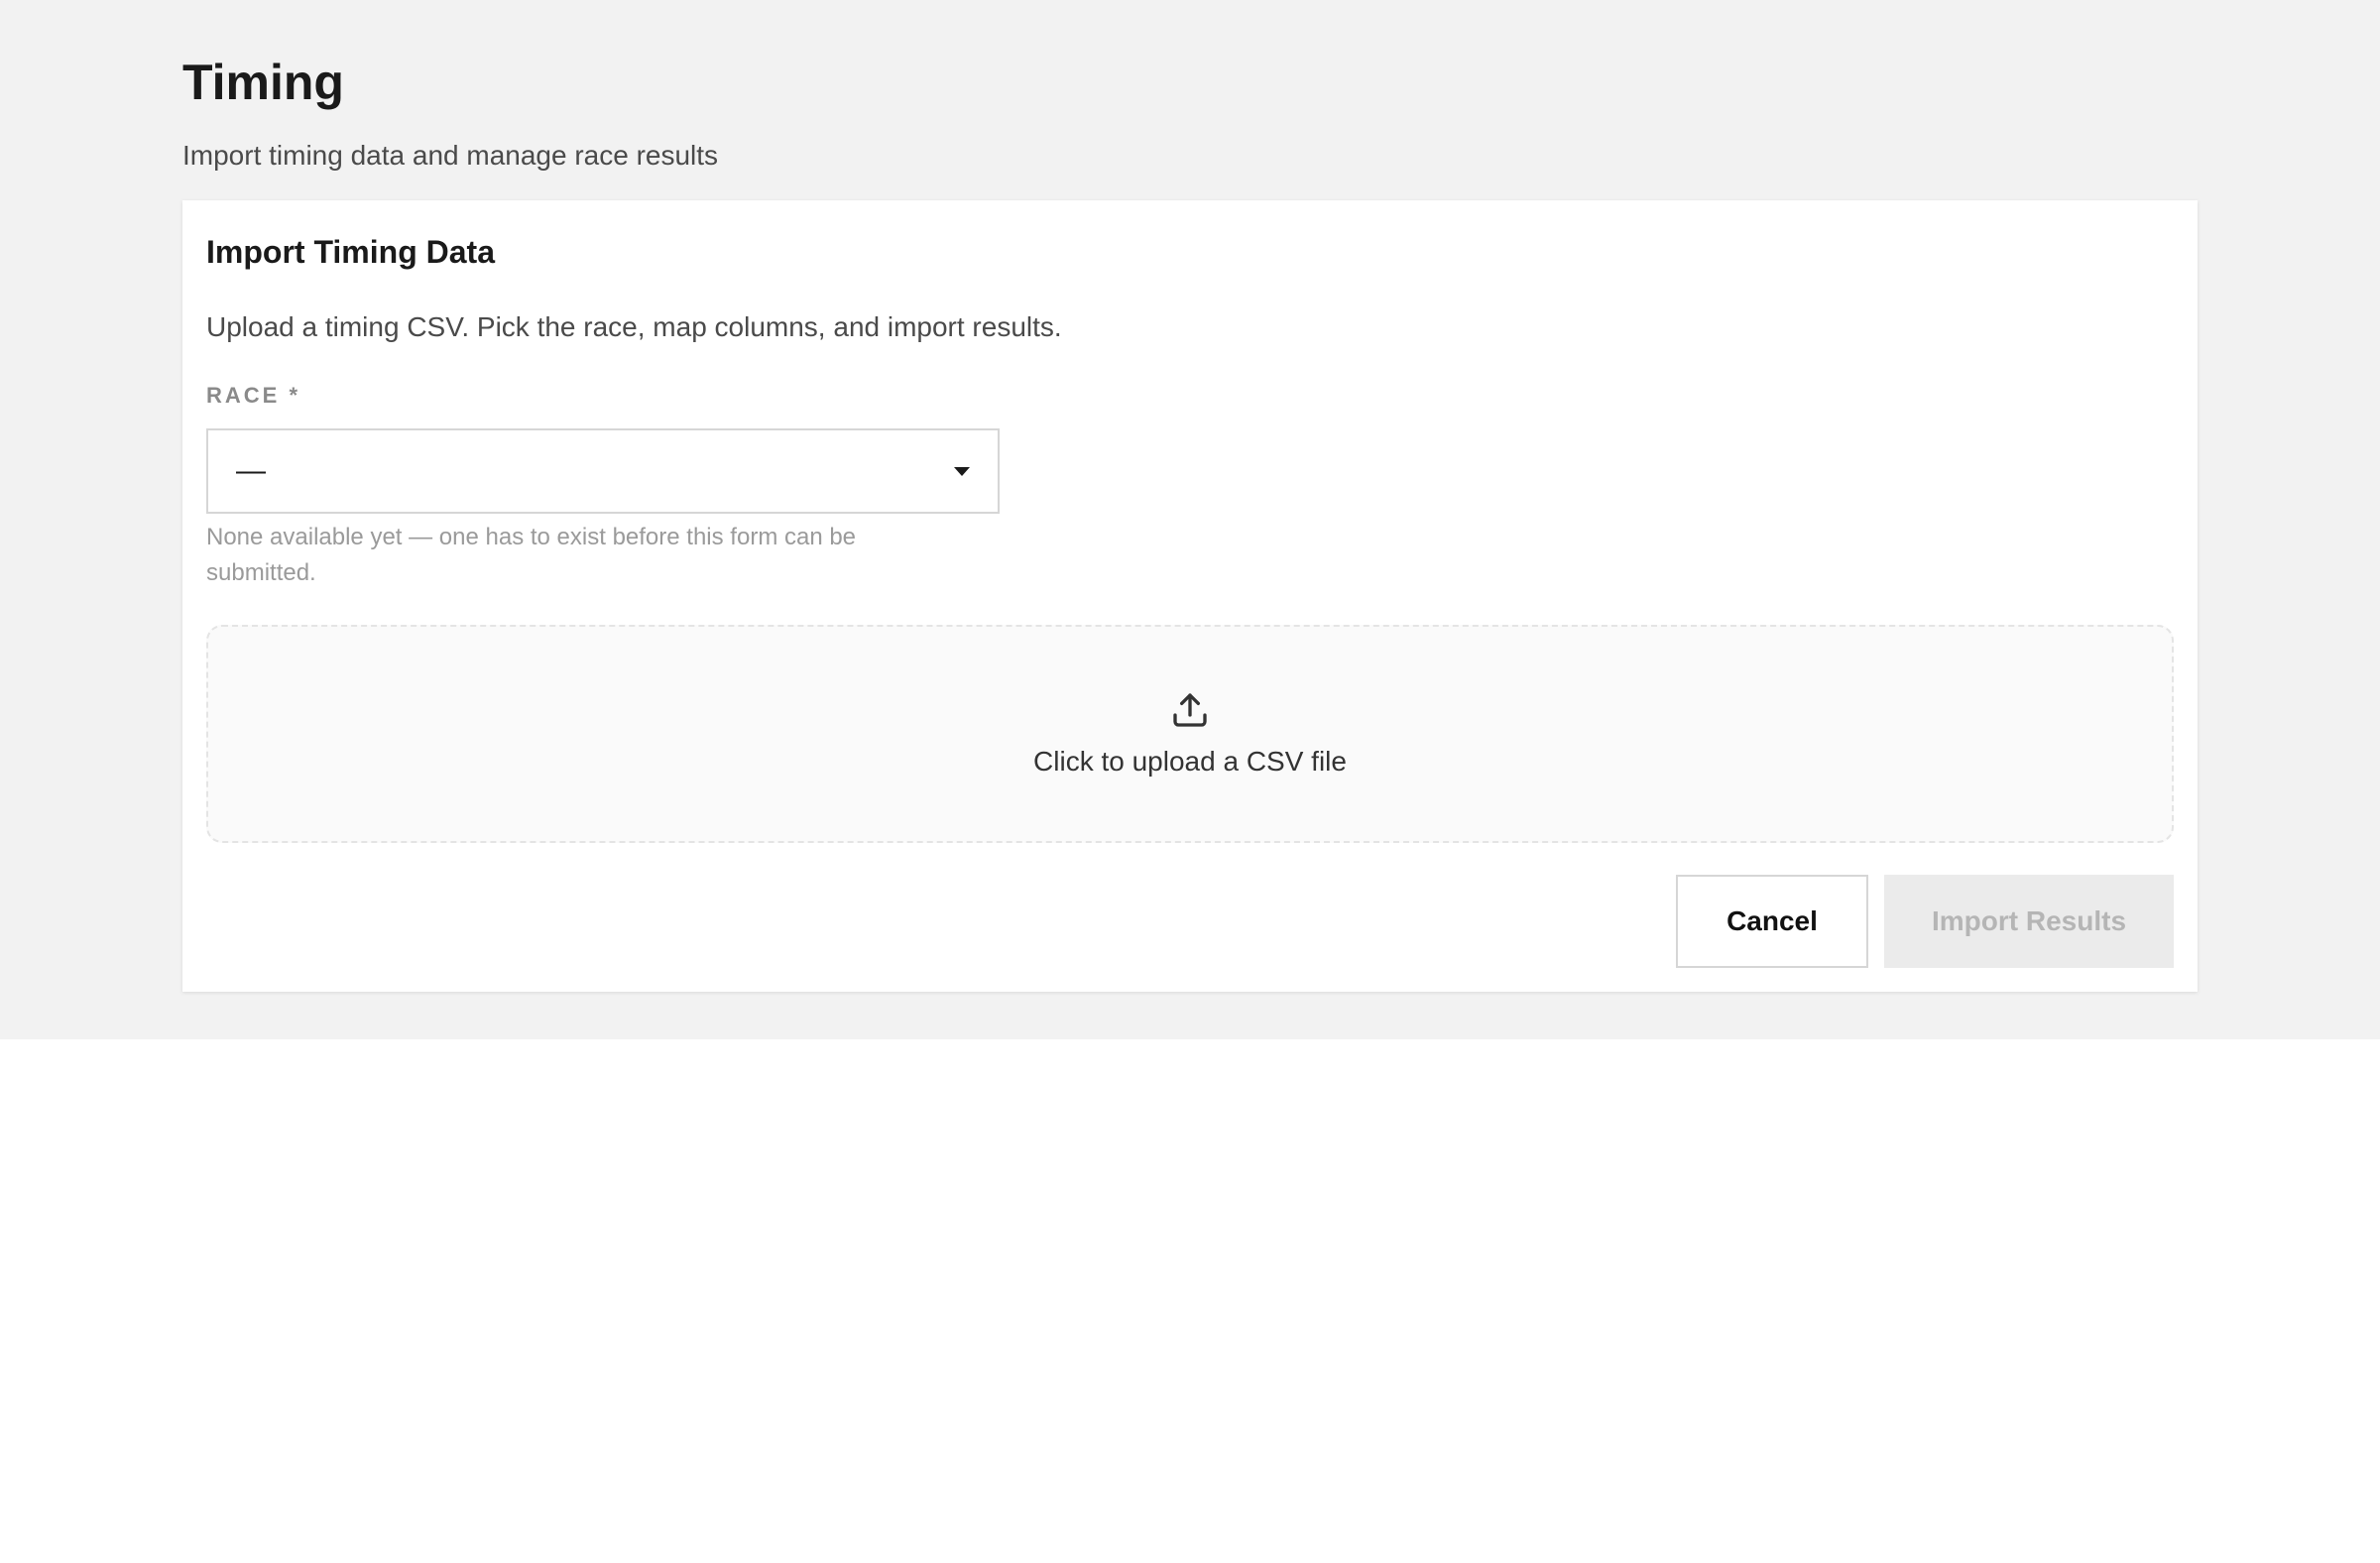 The width and height of the screenshot is (2380, 1563). I want to click on upload-label: Click to upload a CSV file, so click(1190, 761).